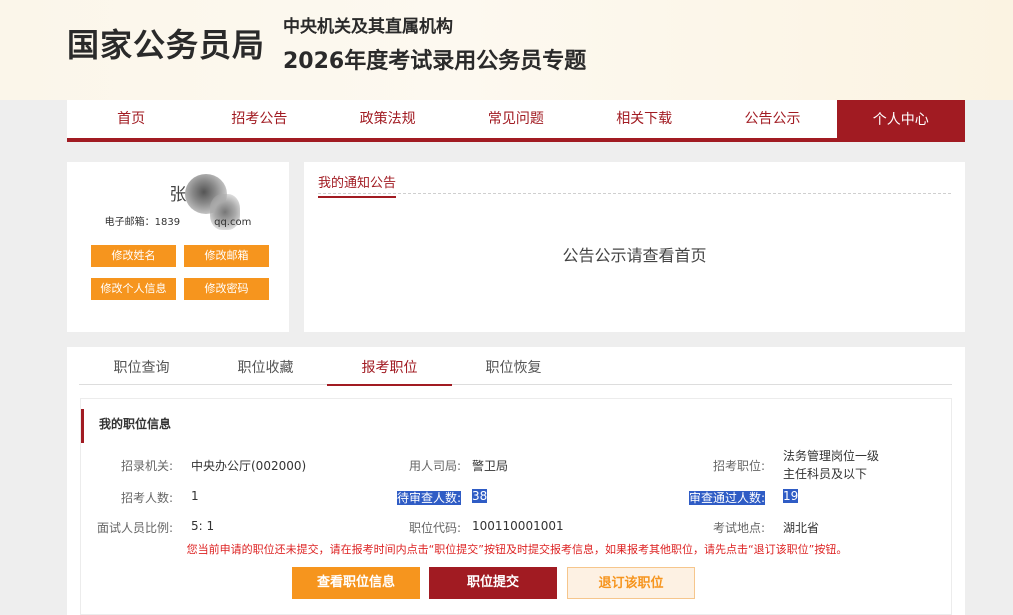  Describe the element at coordinates (644, 119) in the screenshot. I see `nav-downloads: 相关下载` at that location.